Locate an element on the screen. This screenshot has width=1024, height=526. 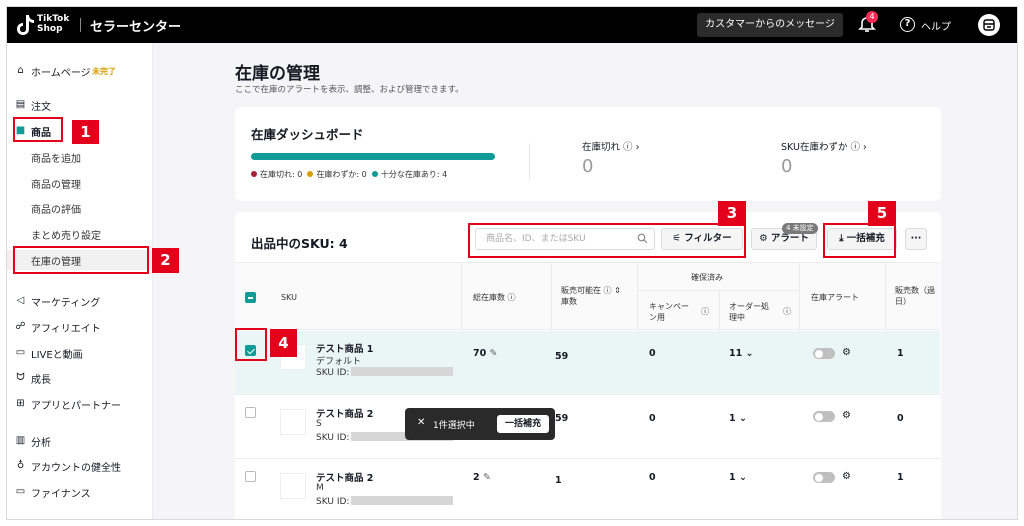
col-reserved: 確保済み is located at coordinates (707, 277).